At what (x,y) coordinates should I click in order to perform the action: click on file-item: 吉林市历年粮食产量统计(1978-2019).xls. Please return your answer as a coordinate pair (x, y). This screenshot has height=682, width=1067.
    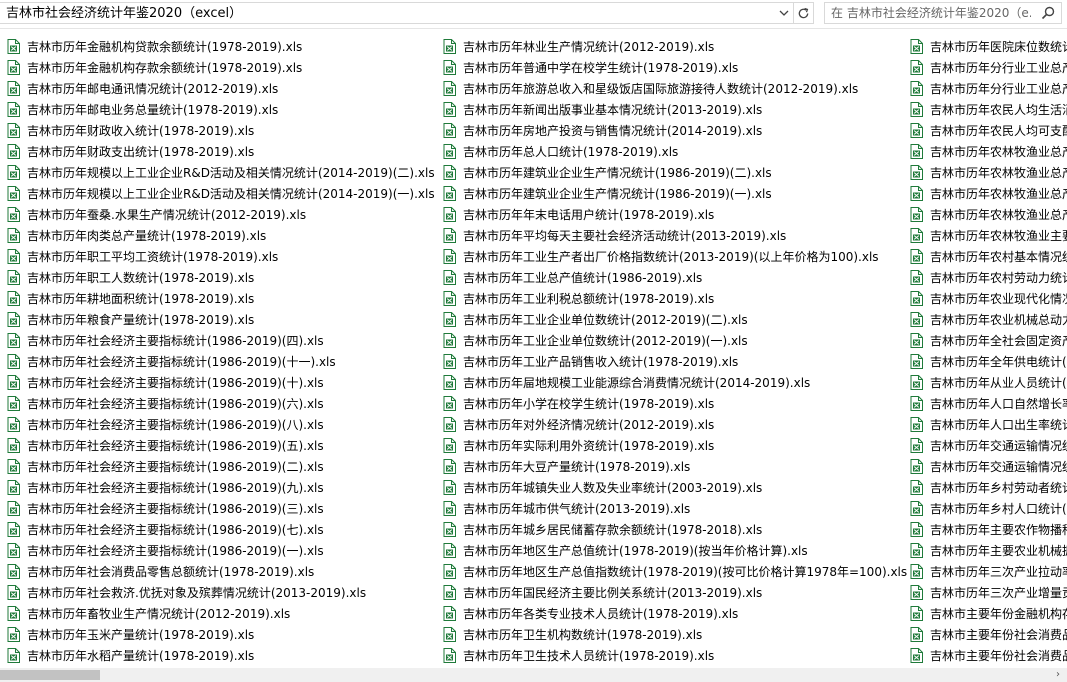
    Looking at the image, I should click on (221, 319).